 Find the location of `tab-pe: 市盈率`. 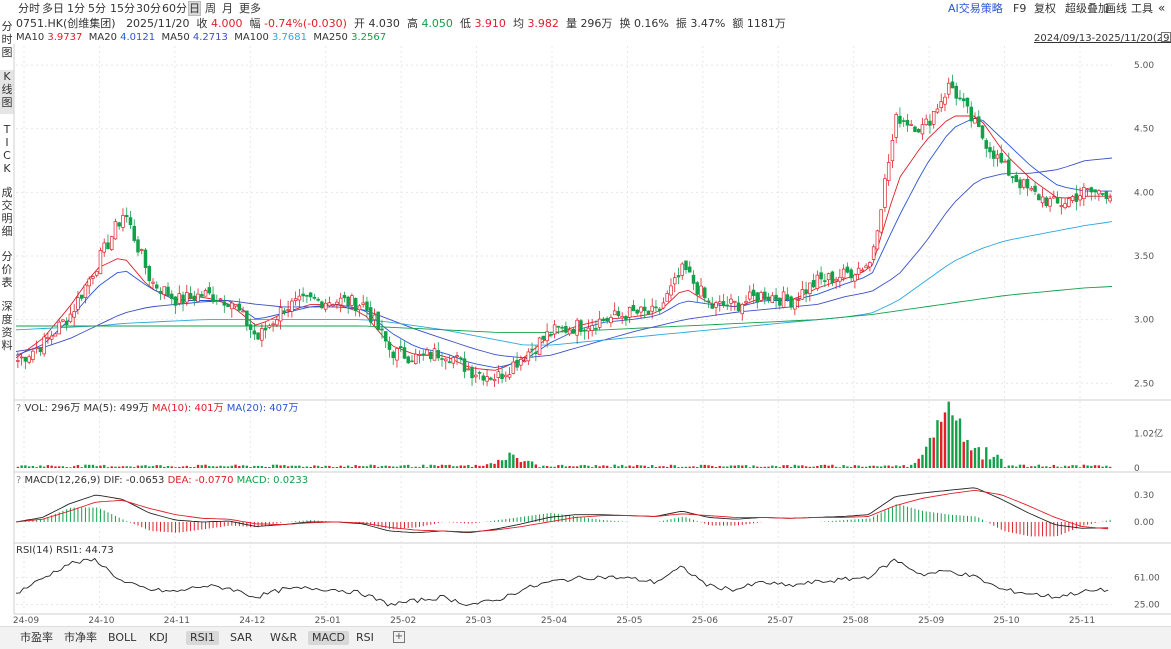

tab-pe: 市盈率 is located at coordinates (36, 638).